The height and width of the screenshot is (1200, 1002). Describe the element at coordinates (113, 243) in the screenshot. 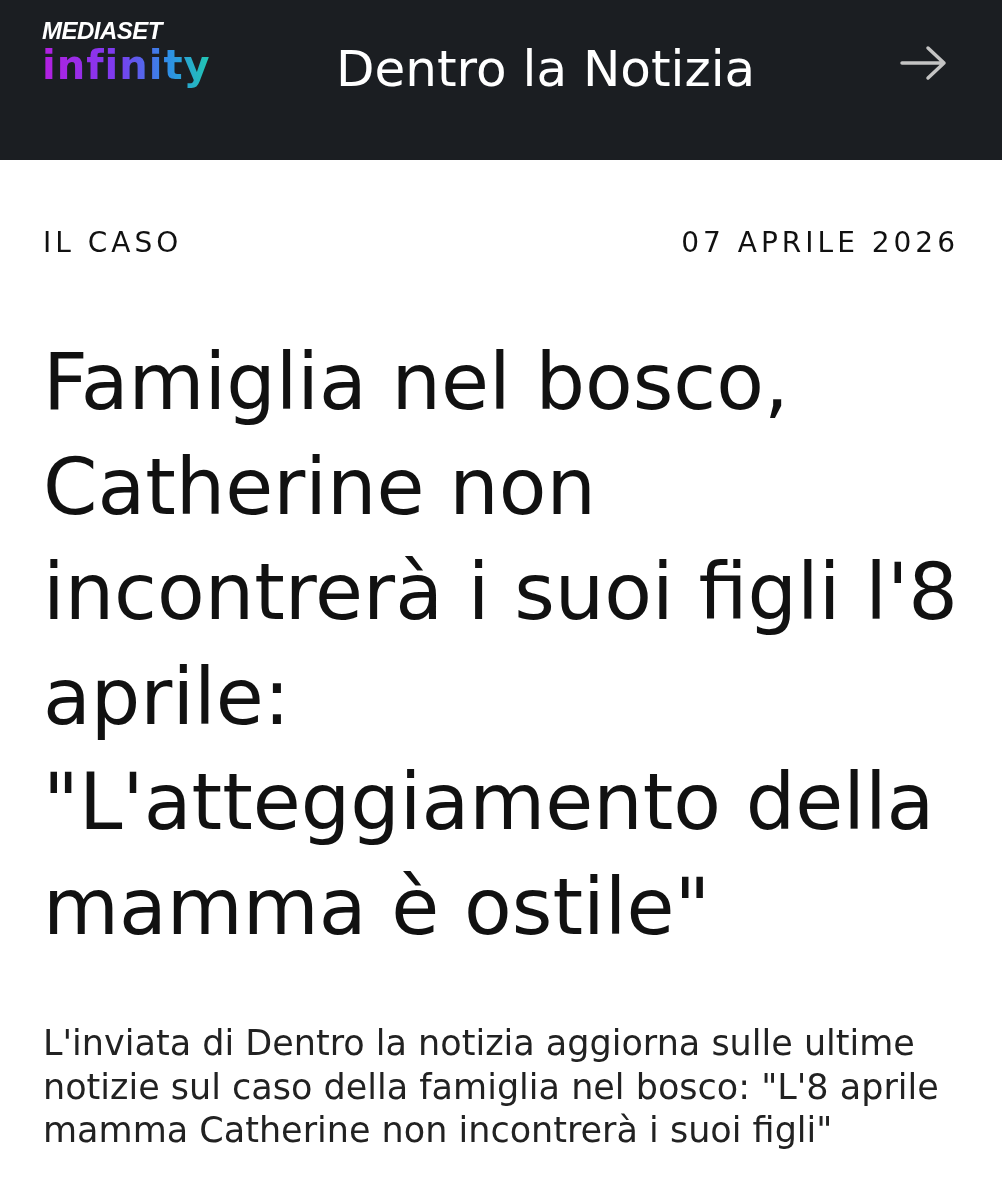

I see `category-label: IL CASO` at that location.